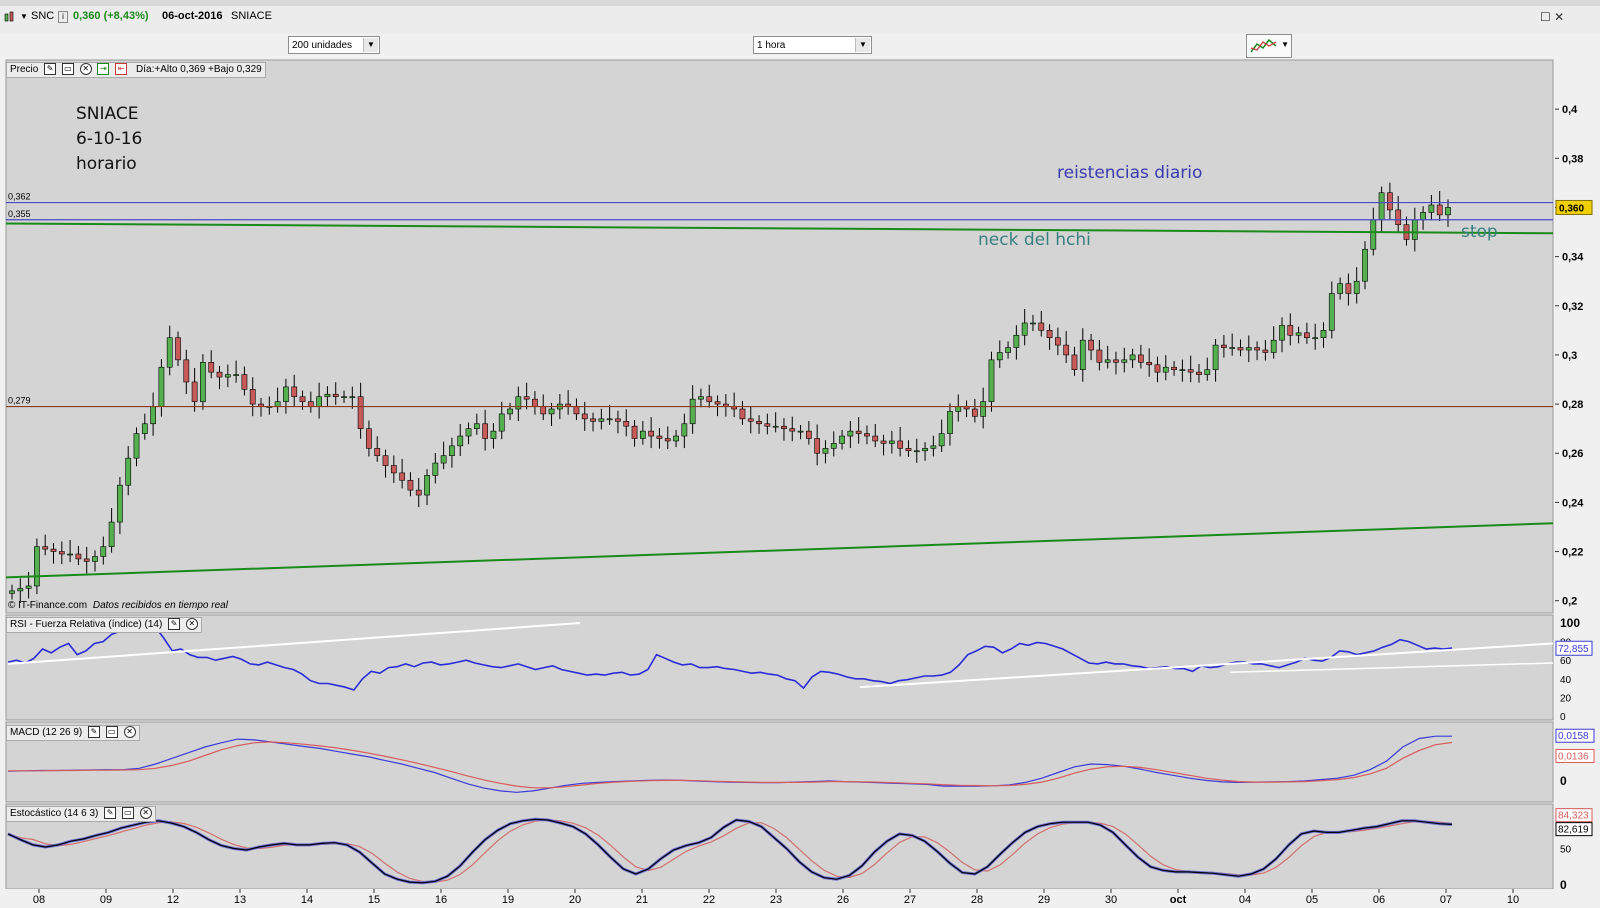  Describe the element at coordinates (1569, 602) in the screenshot. I see `y-tick-label: 0,2` at that location.